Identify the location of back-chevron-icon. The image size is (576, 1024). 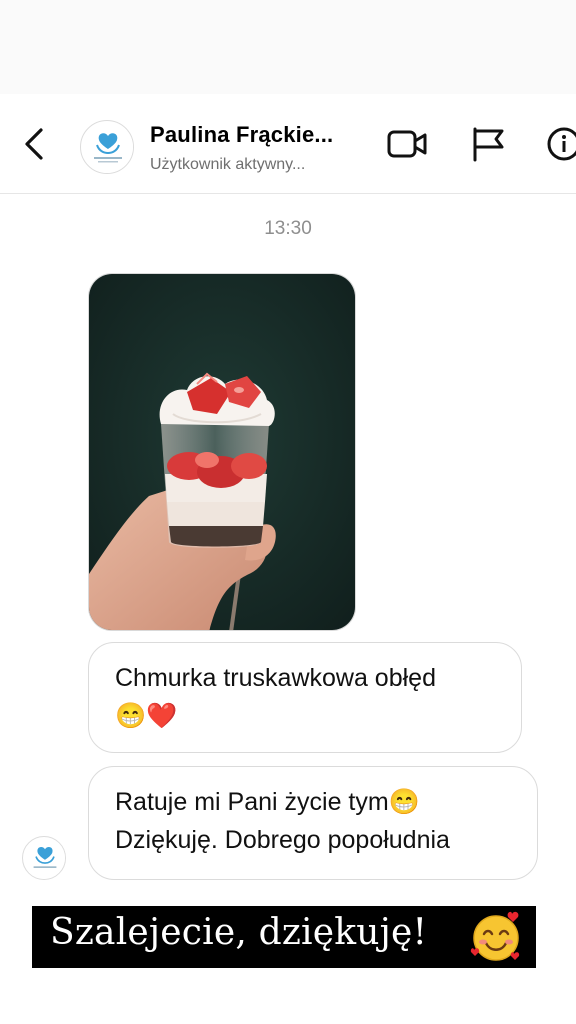
(34, 144).